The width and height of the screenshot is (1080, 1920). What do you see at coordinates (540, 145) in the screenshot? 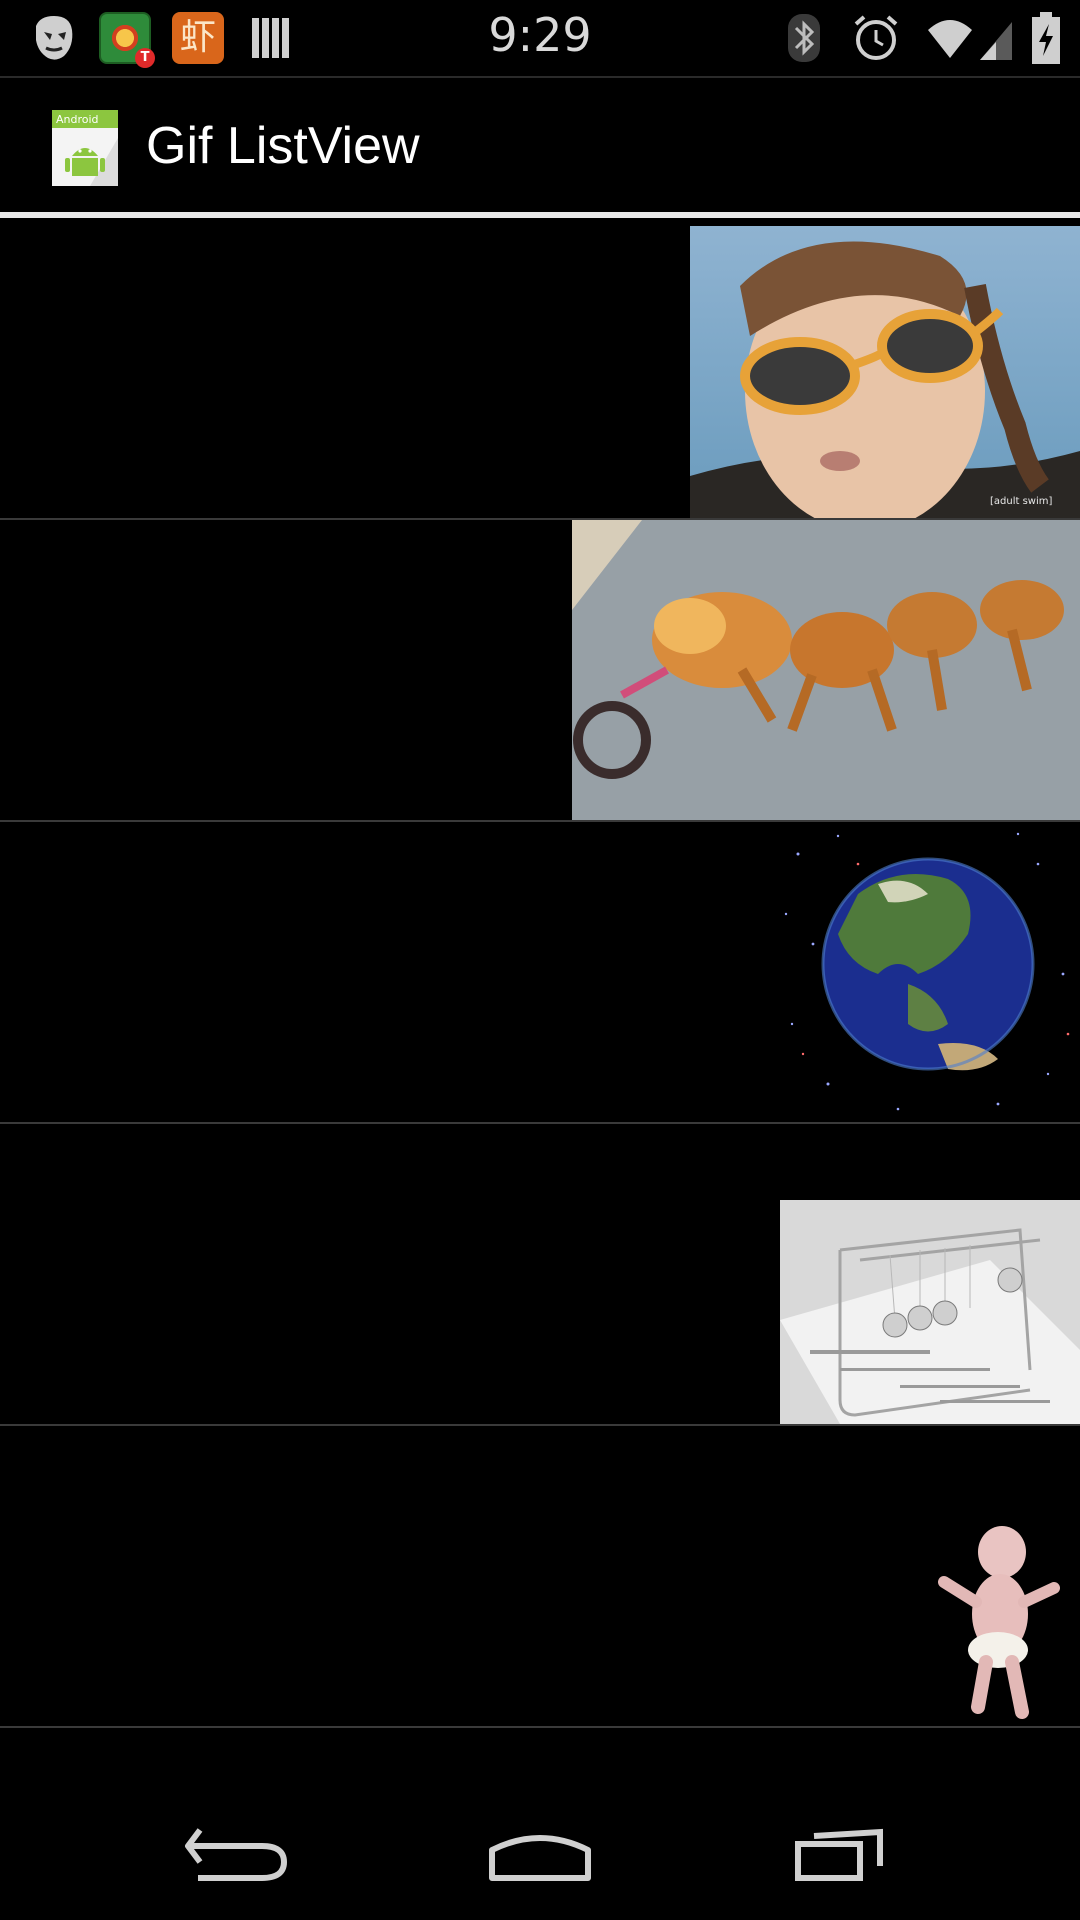
I see `action-bar: Android Gif ListView` at bounding box center [540, 145].